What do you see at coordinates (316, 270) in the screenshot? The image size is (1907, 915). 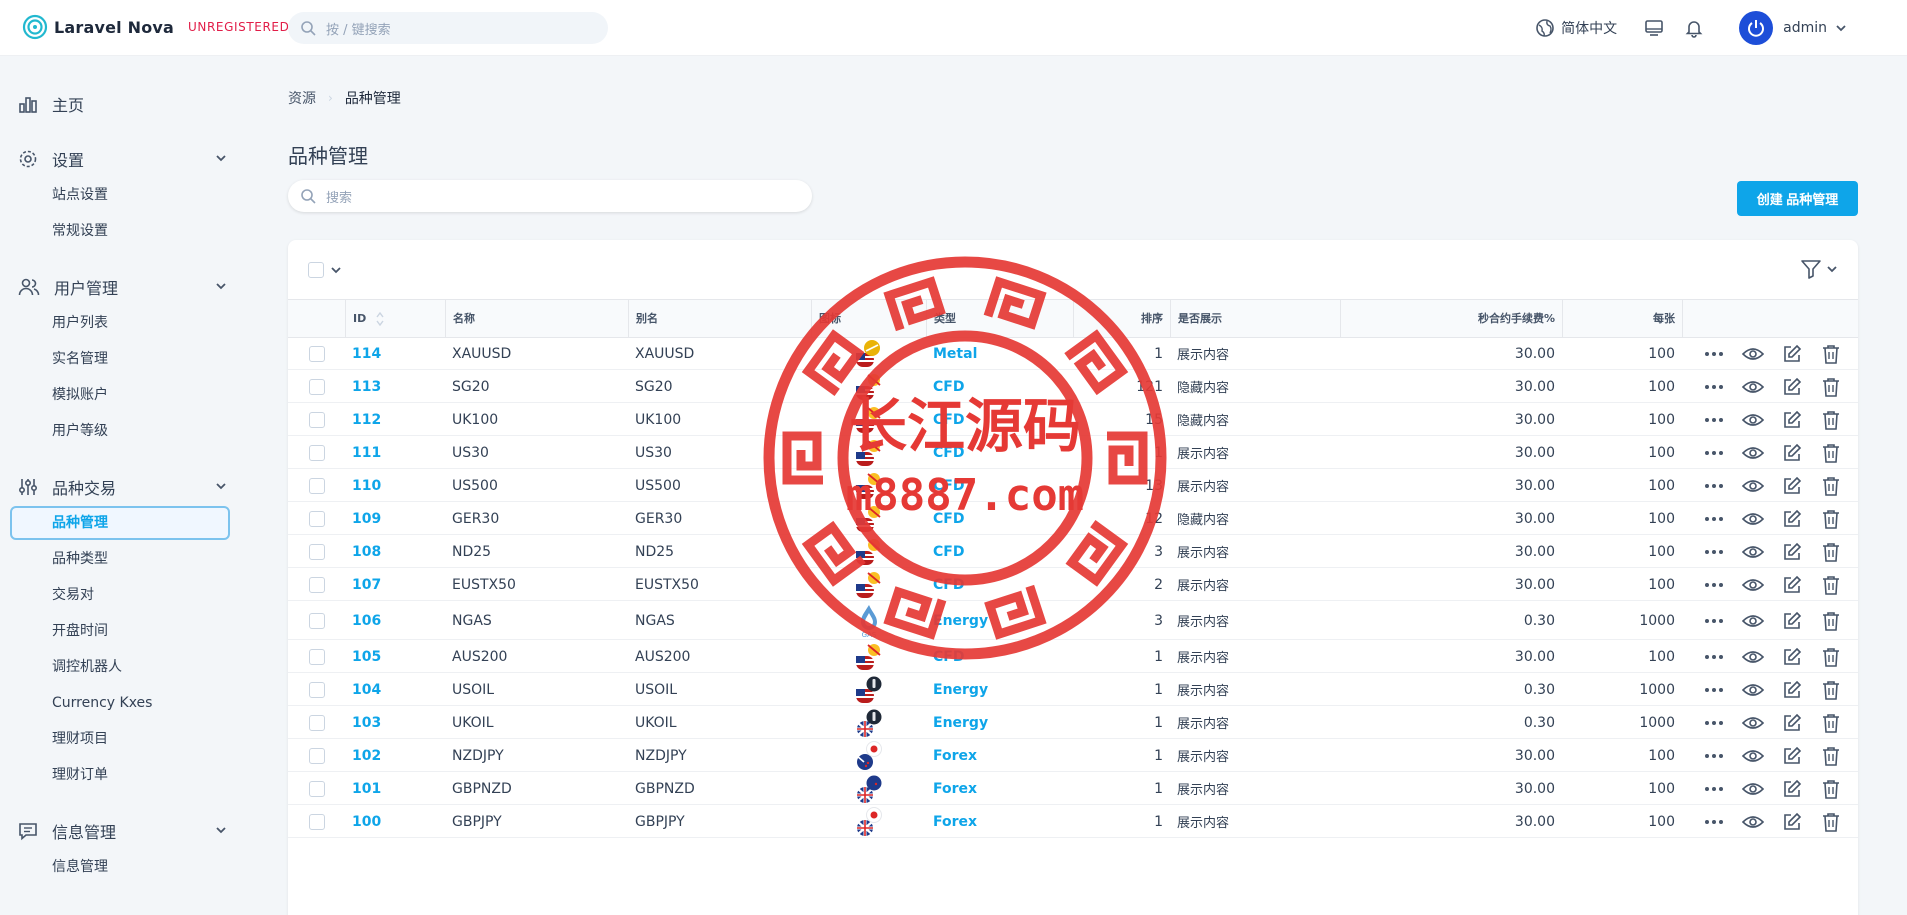 I see `select-all-checkbox` at bounding box center [316, 270].